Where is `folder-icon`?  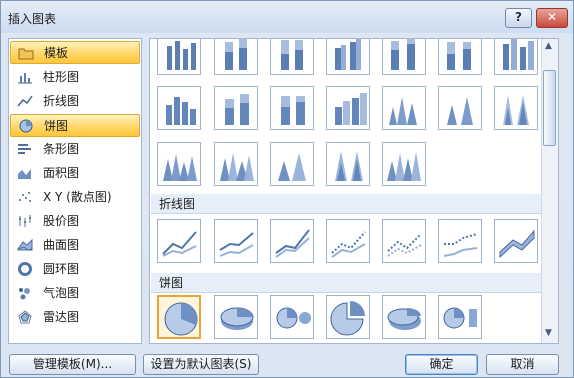 folder-icon is located at coordinates (26, 54).